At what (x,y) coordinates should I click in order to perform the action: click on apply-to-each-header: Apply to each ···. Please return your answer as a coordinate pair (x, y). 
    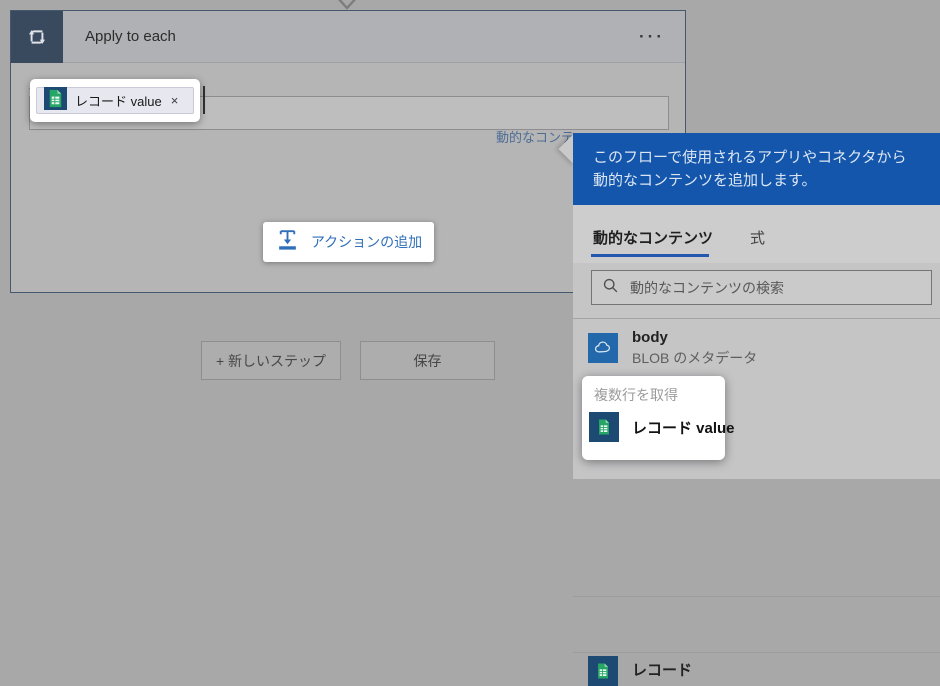
    Looking at the image, I should click on (348, 36).